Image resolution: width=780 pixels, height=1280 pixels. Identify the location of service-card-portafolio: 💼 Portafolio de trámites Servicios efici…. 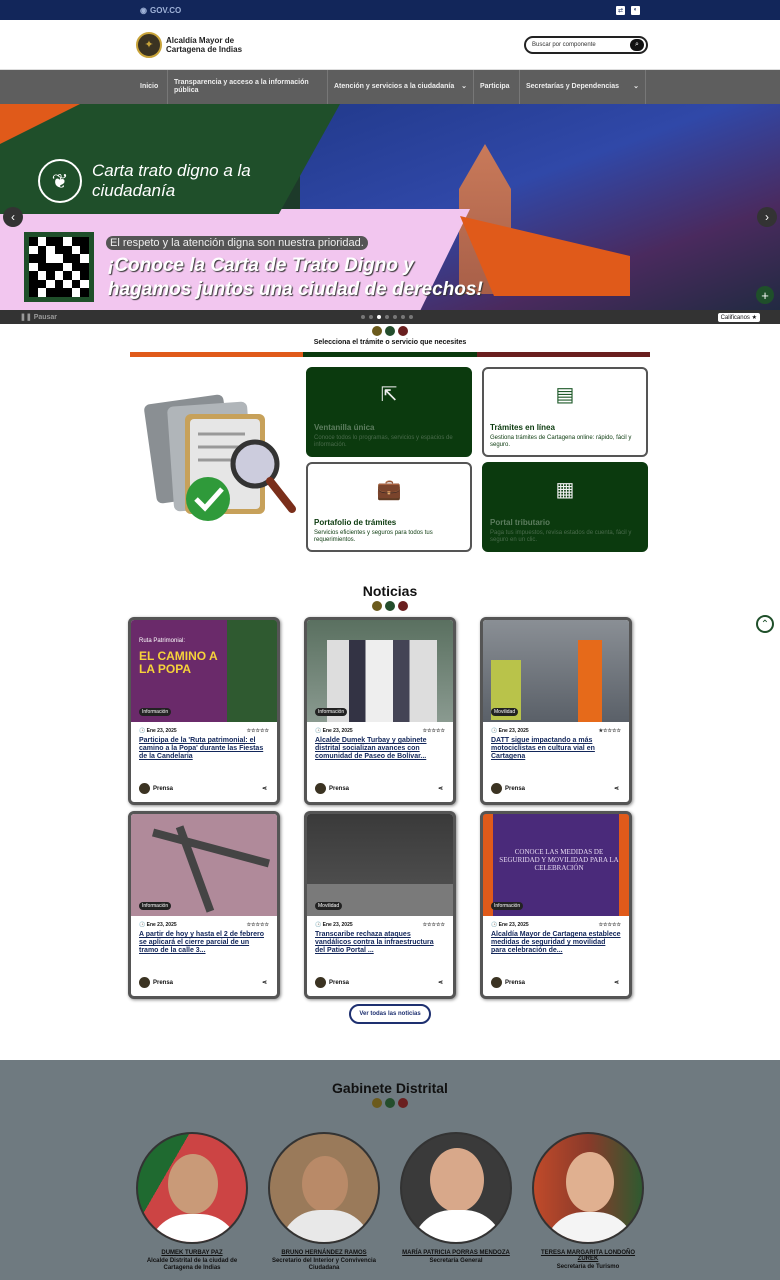
(389, 507).